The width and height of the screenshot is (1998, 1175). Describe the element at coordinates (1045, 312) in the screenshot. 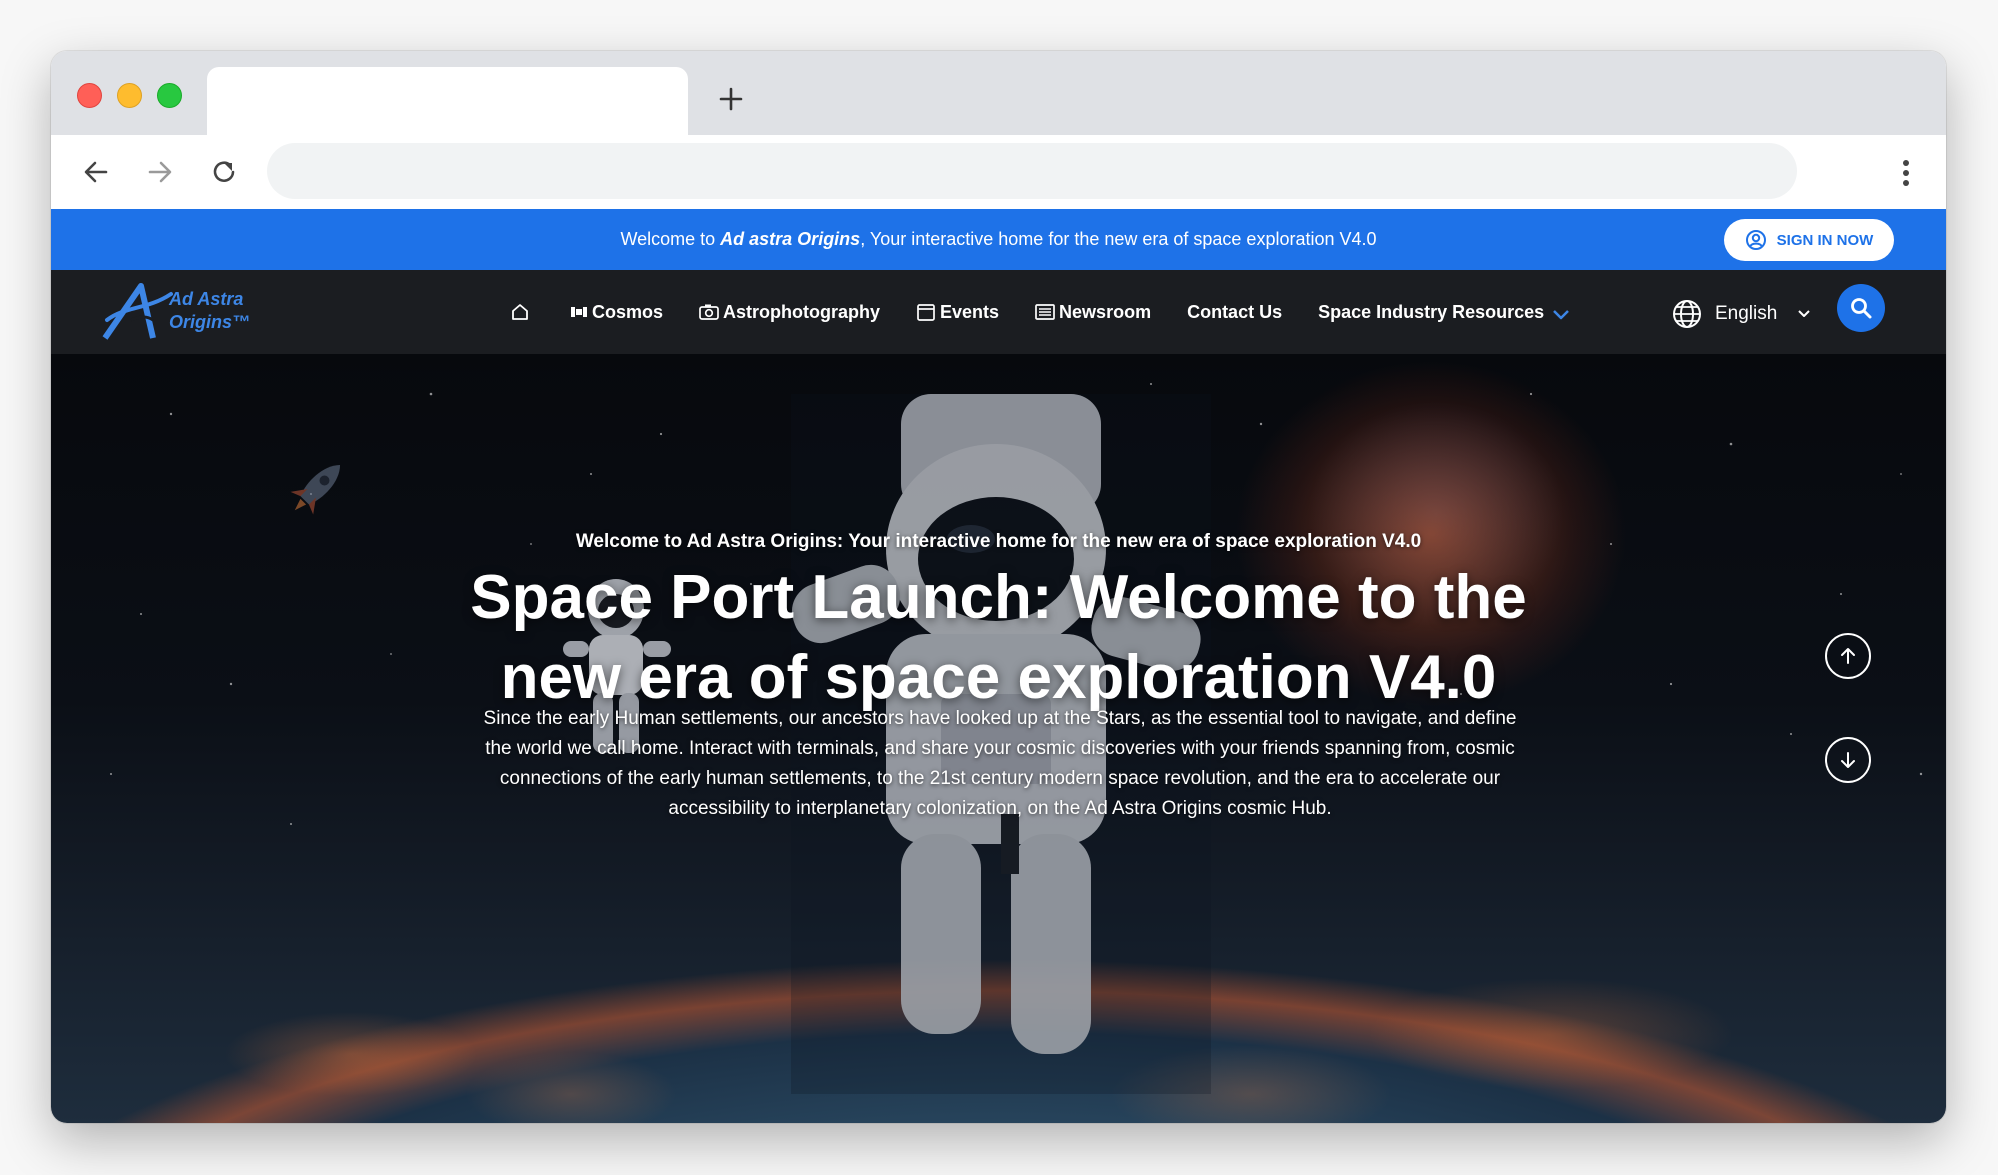

I see `newspaper-icon` at that location.